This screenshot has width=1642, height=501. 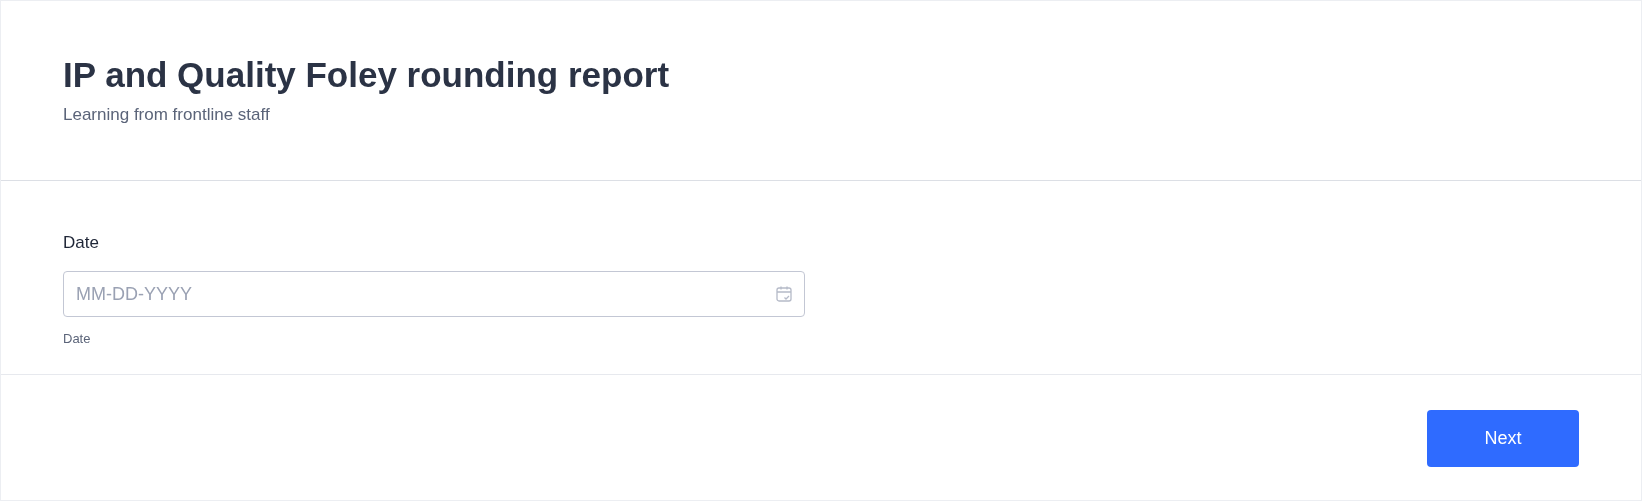 I want to click on form-title: IP and Quality Foley rounding report, so click(x=367, y=75).